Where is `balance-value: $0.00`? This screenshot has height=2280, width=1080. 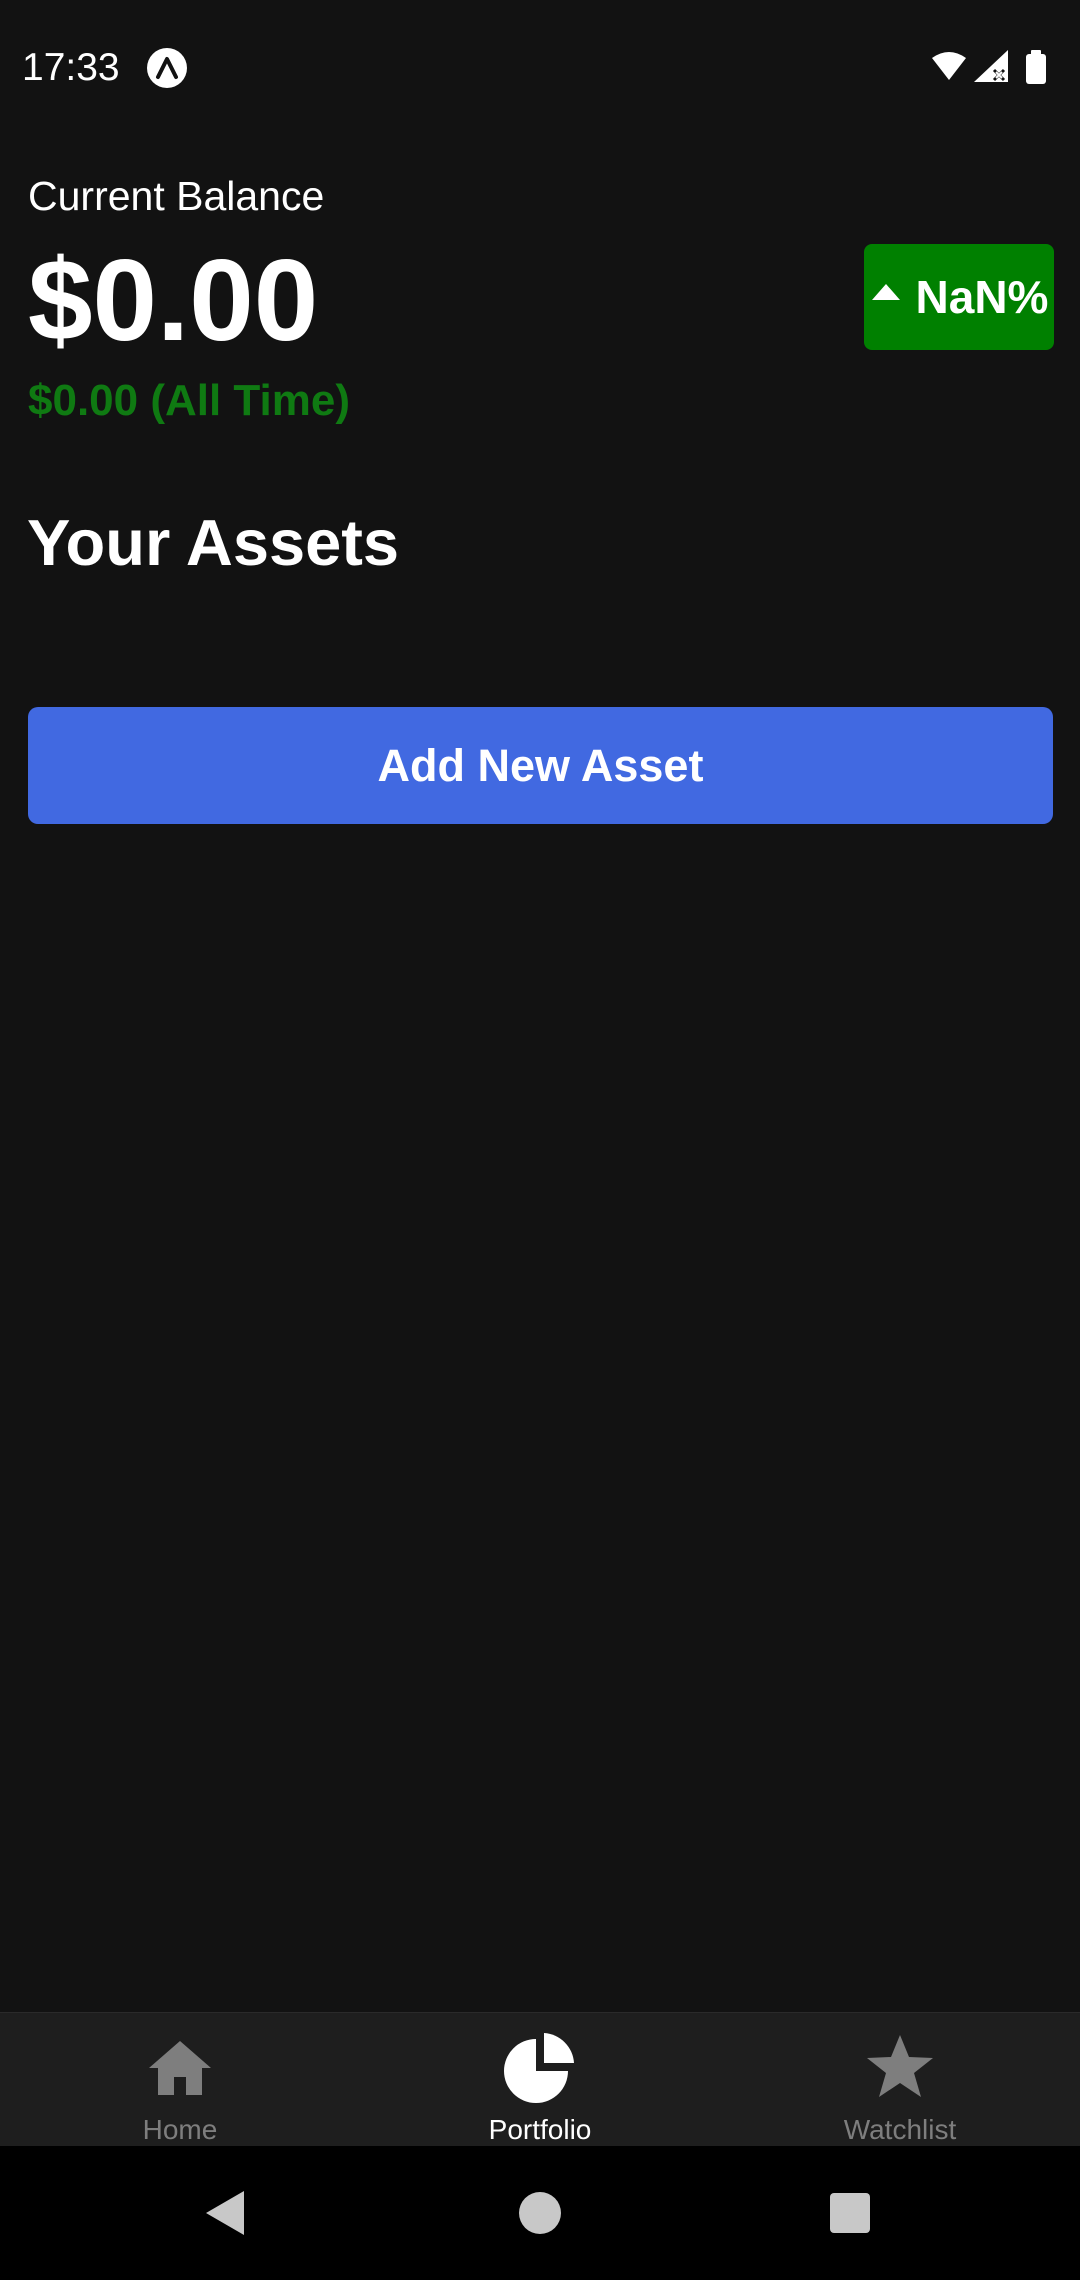 balance-value: $0.00 is located at coordinates (173, 300).